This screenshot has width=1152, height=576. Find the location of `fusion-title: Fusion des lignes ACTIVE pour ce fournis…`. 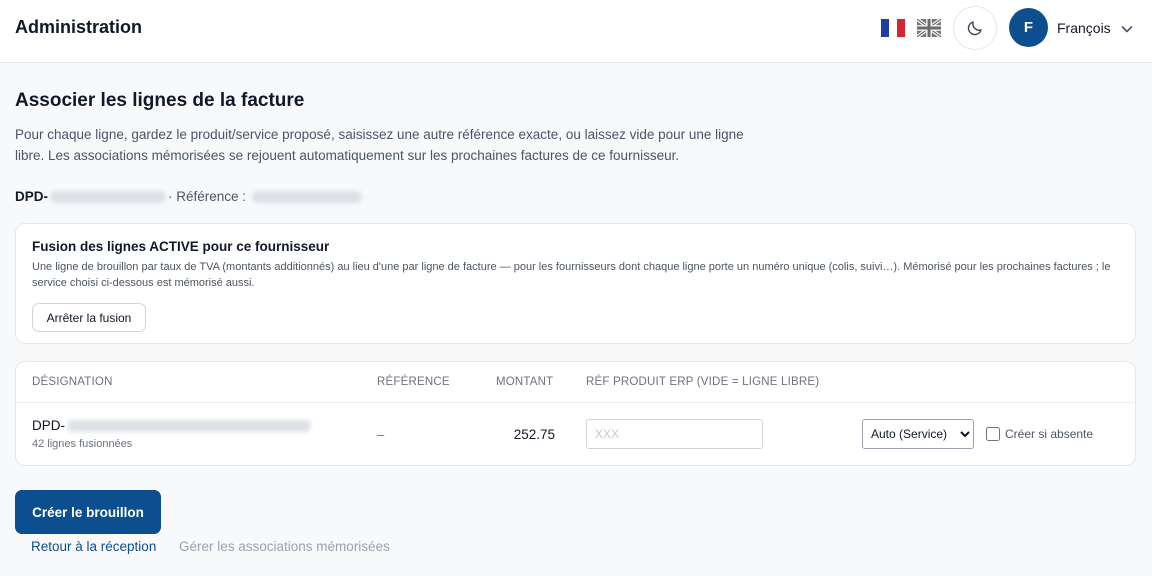

fusion-title: Fusion des lignes ACTIVE pour ce fournis… is located at coordinates (181, 246).